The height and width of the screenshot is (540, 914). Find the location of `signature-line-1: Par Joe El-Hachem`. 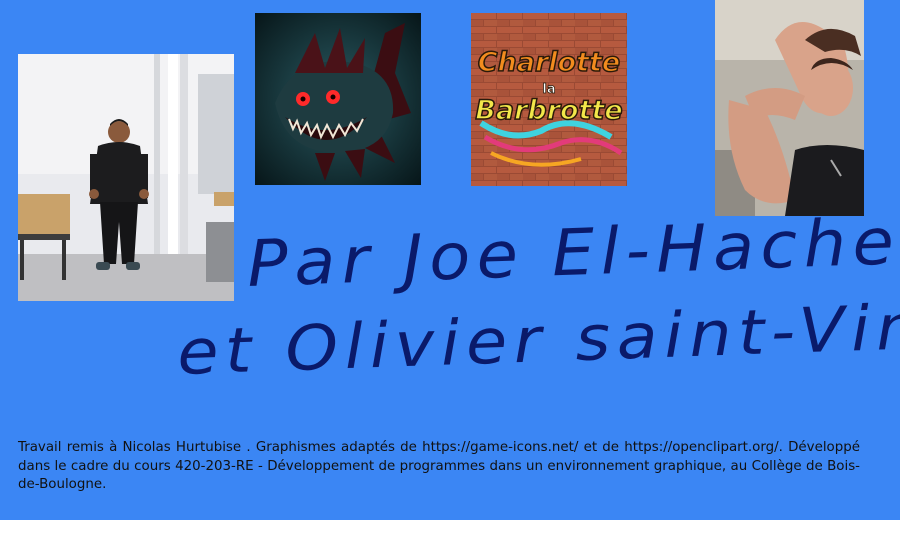

signature-line-1: Par Joe El-Hachem is located at coordinates (573, 252).